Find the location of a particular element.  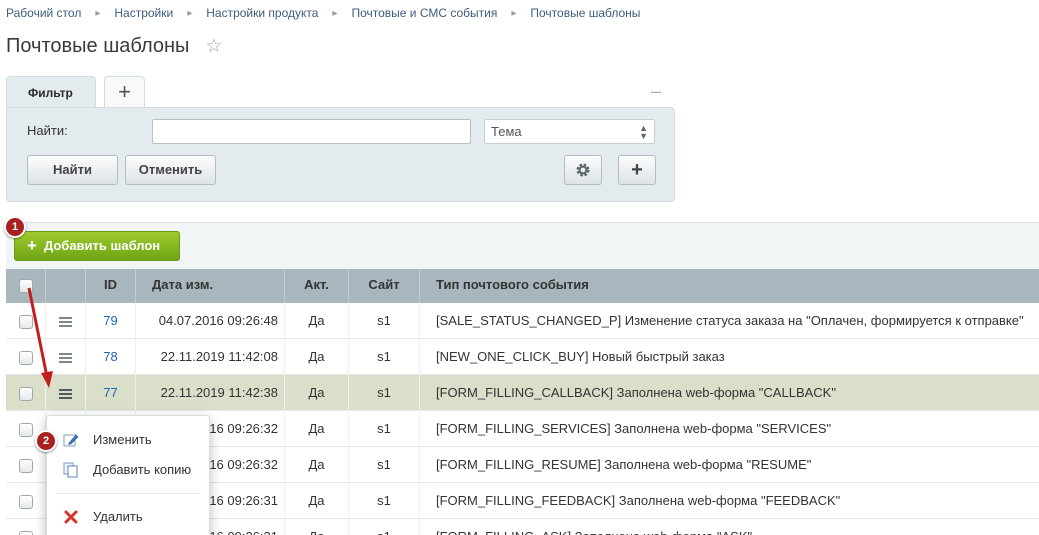

plus-icon: + is located at coordinates (637, 170).